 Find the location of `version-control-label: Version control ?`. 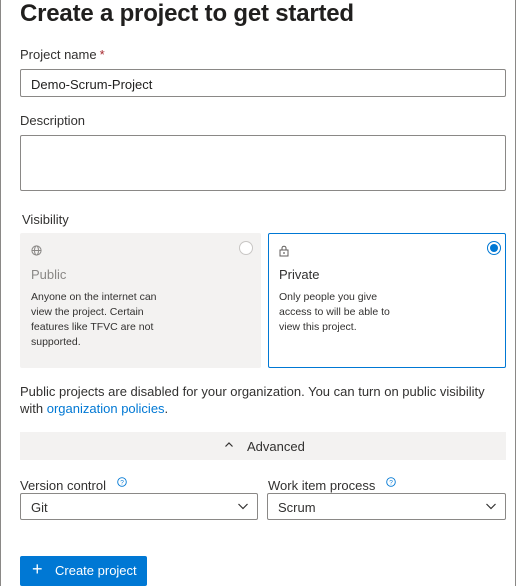

version-control-label: Version control ? is located at coordinates (73, 485).